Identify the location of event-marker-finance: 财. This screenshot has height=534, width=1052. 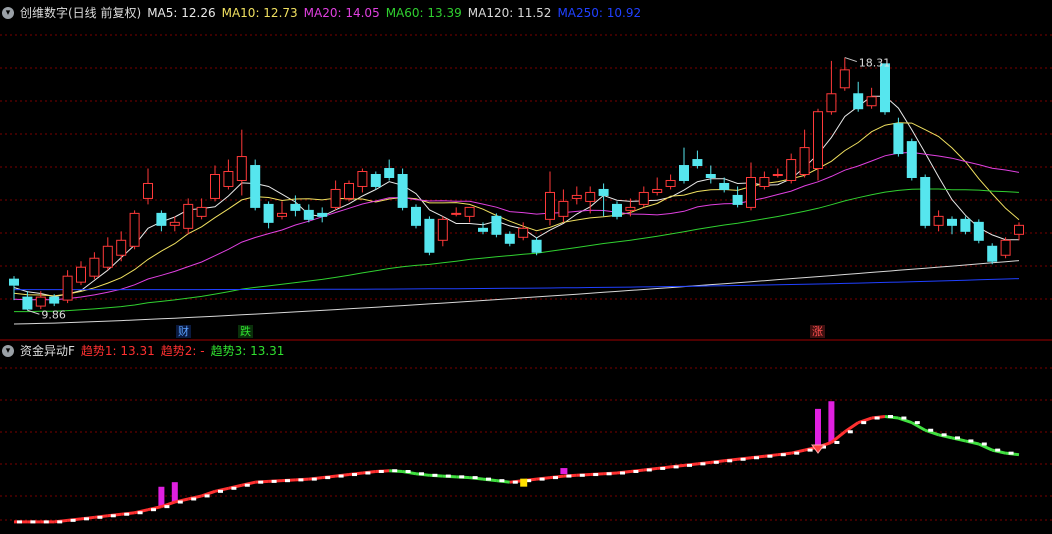
(183, 331).